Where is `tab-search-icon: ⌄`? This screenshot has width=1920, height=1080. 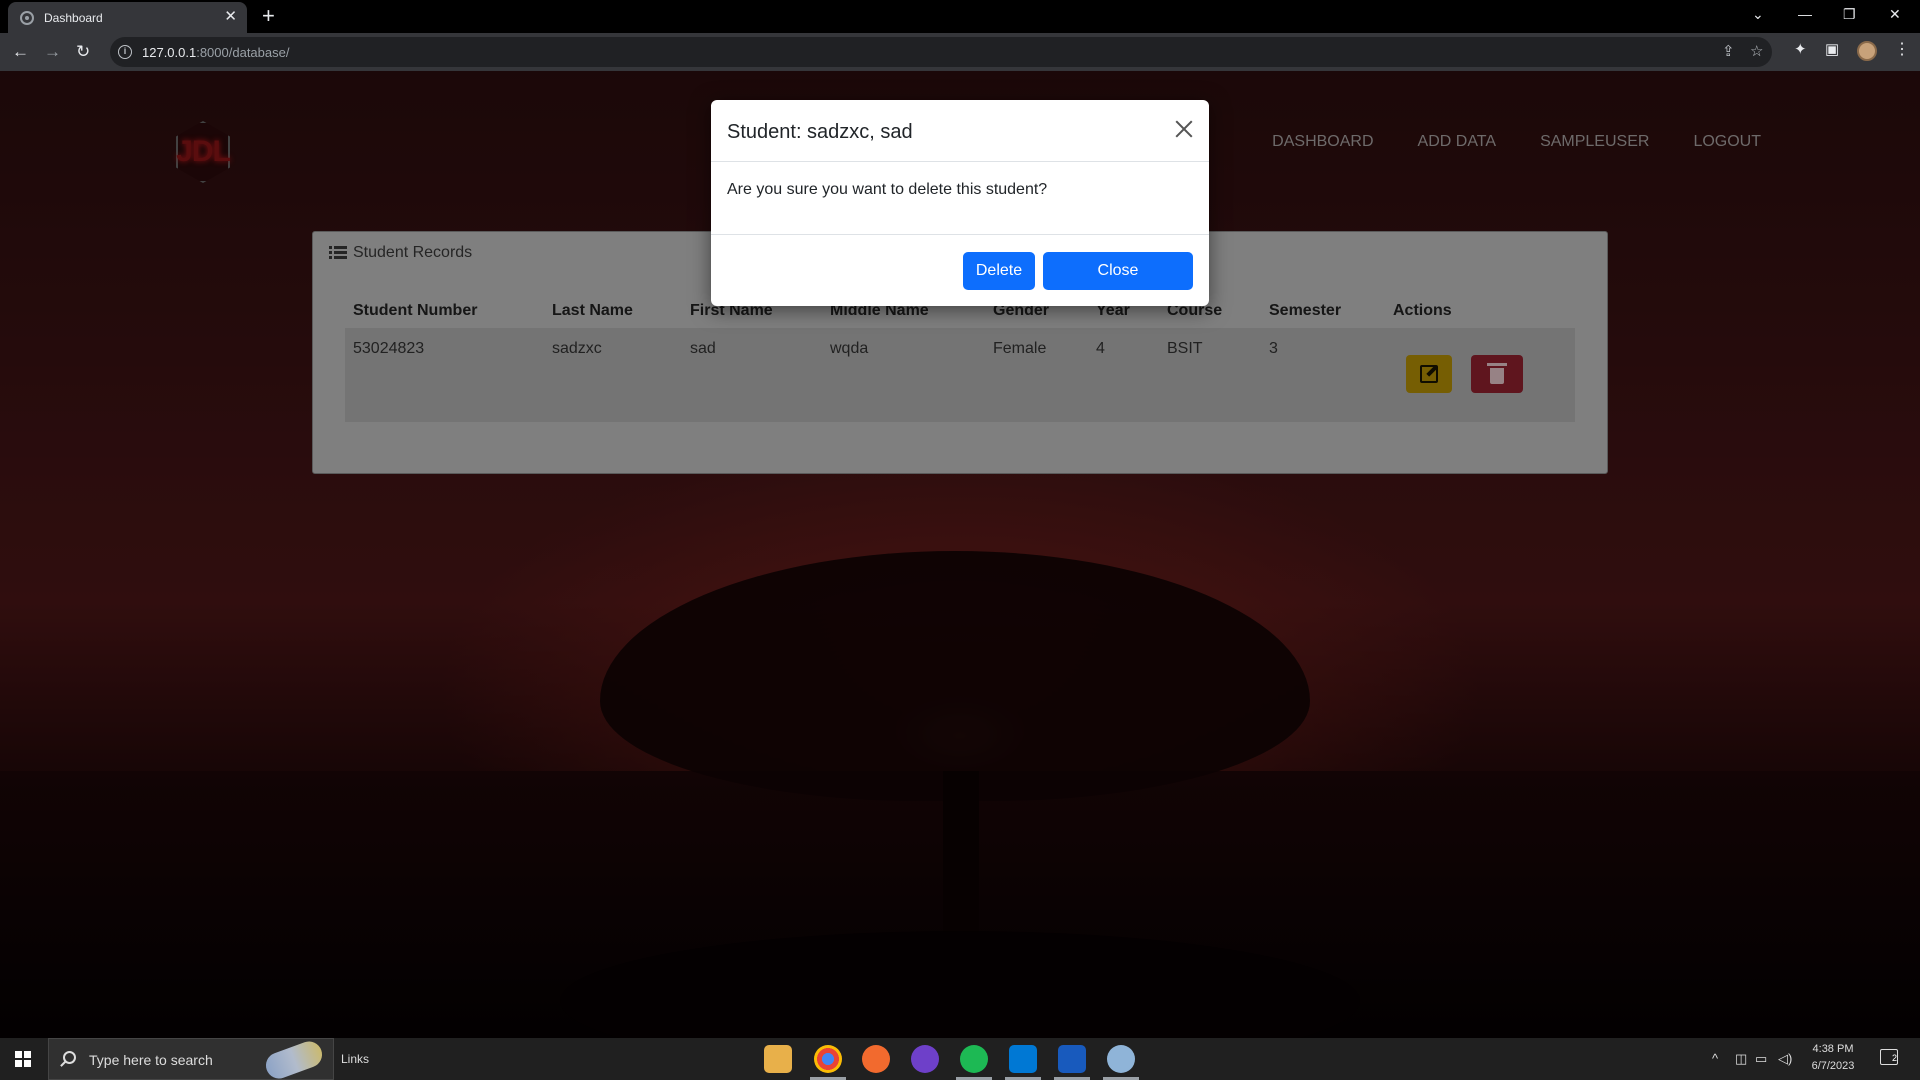
tab-search-icon: ⌄ is located at coordinates (1758, 14).